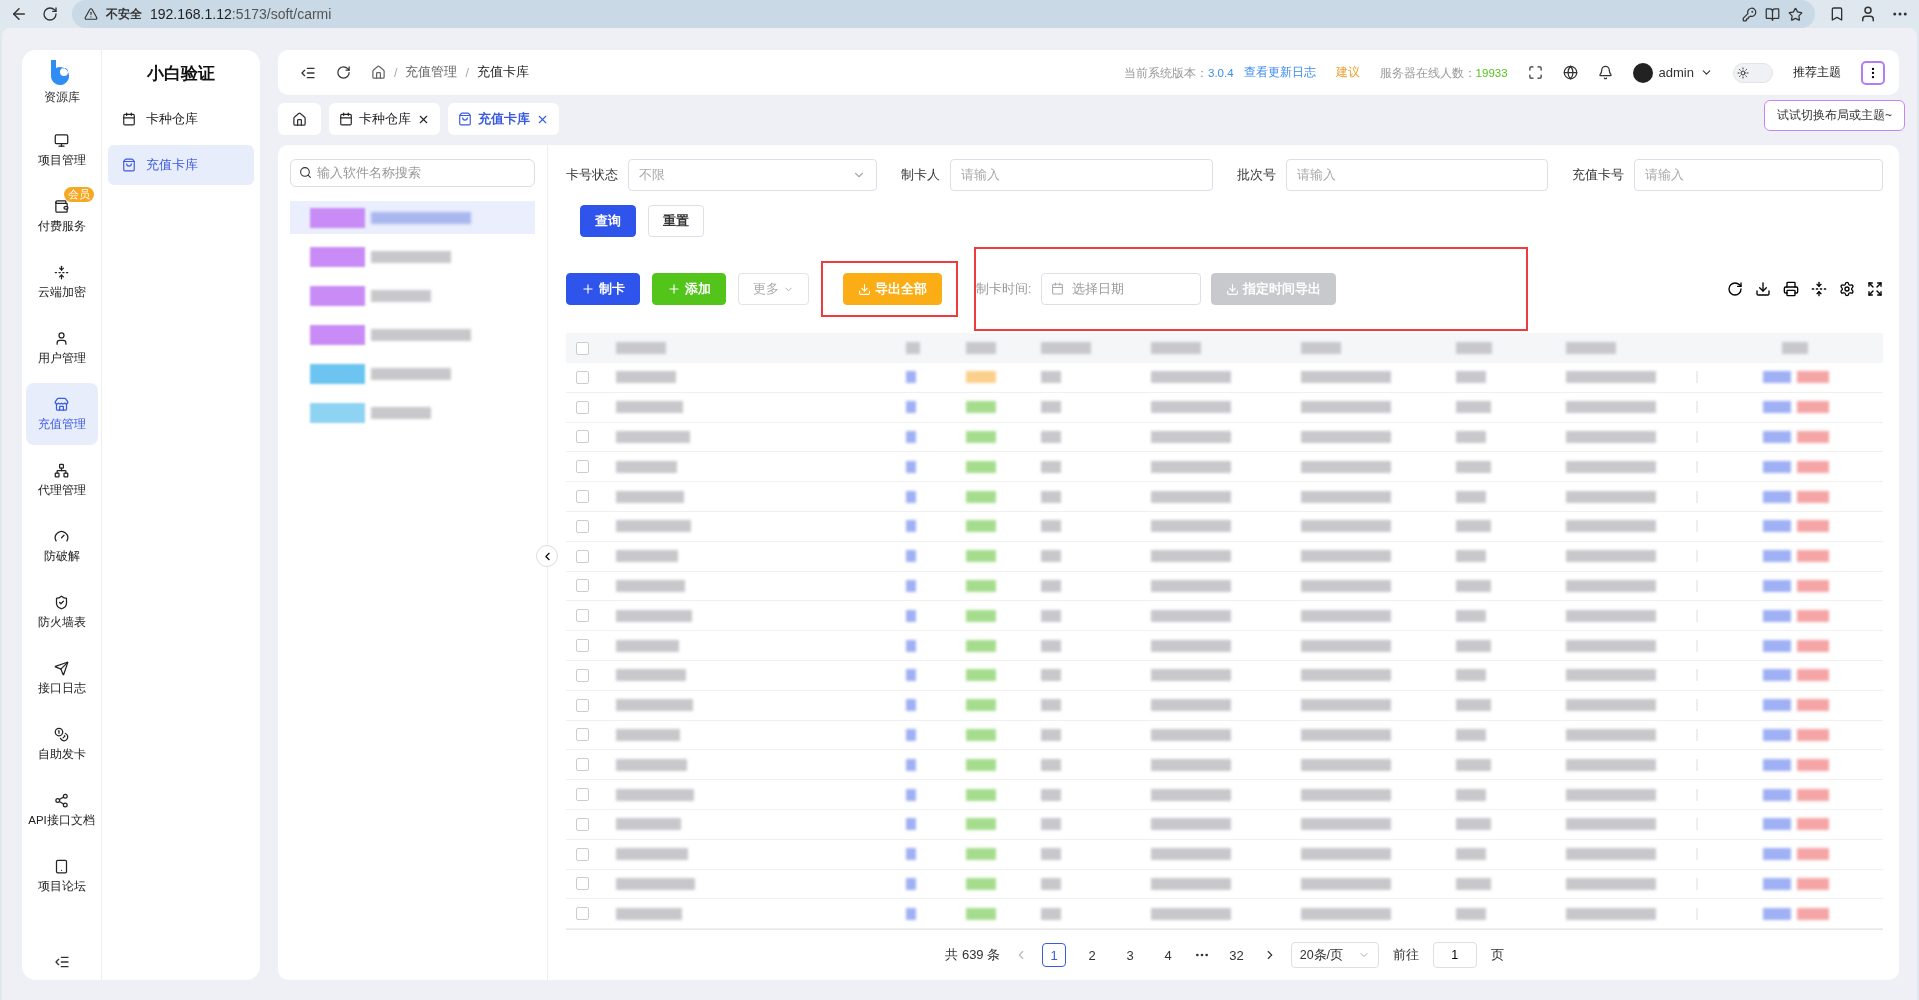  I want to click on reload-icon, so click(50, 14).